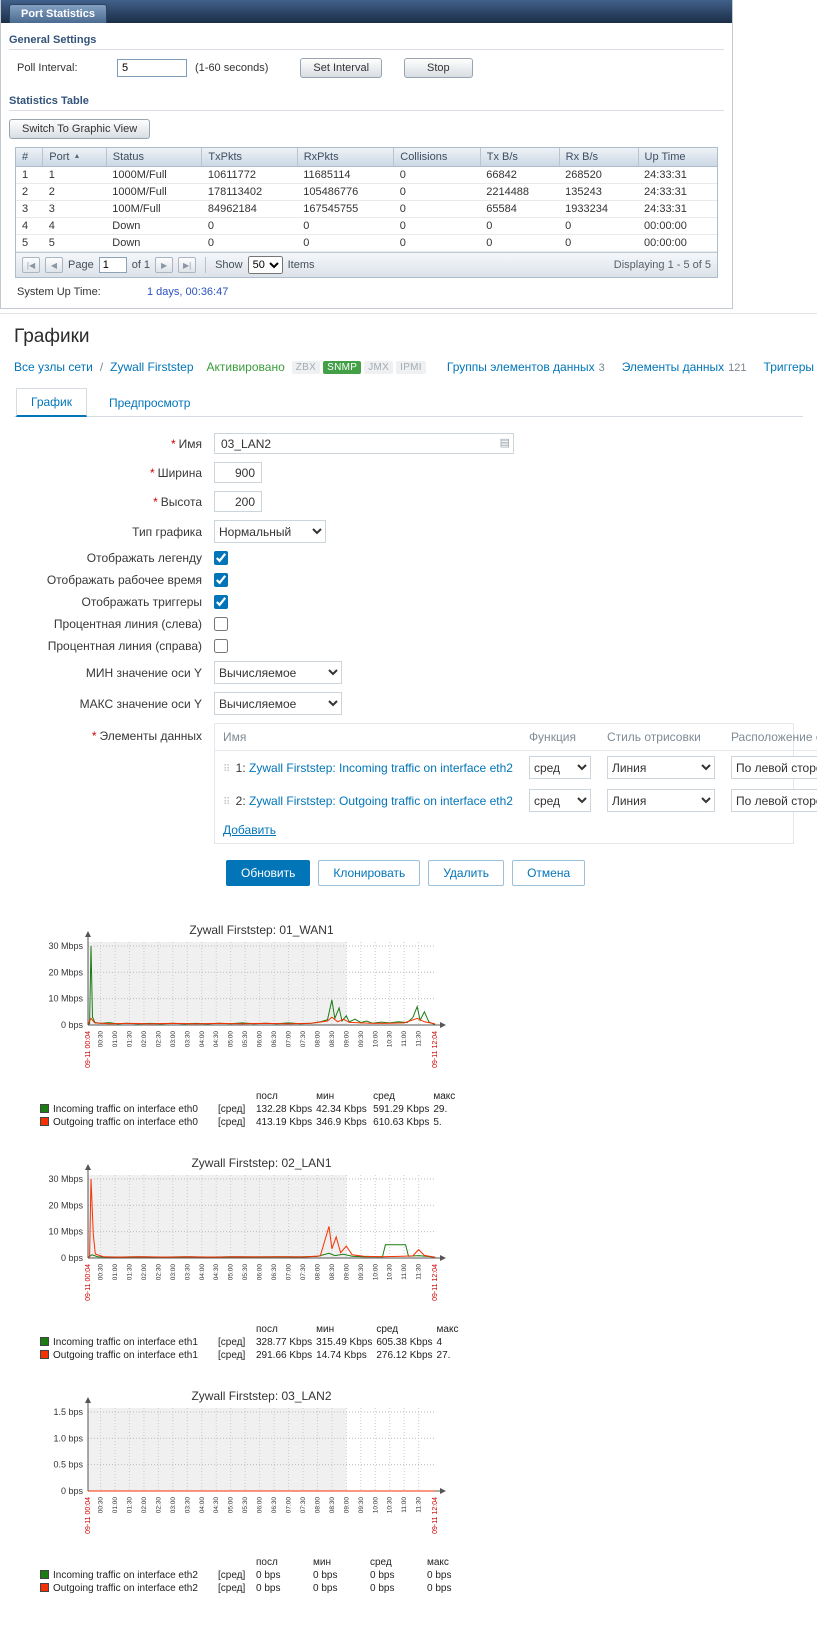  What do you see at coordinates (366, 226) in the screenshot?
I see `table-row: 4 4 Down 0 0 0 0 0 00:00:00` at bounding box center [366, 226].